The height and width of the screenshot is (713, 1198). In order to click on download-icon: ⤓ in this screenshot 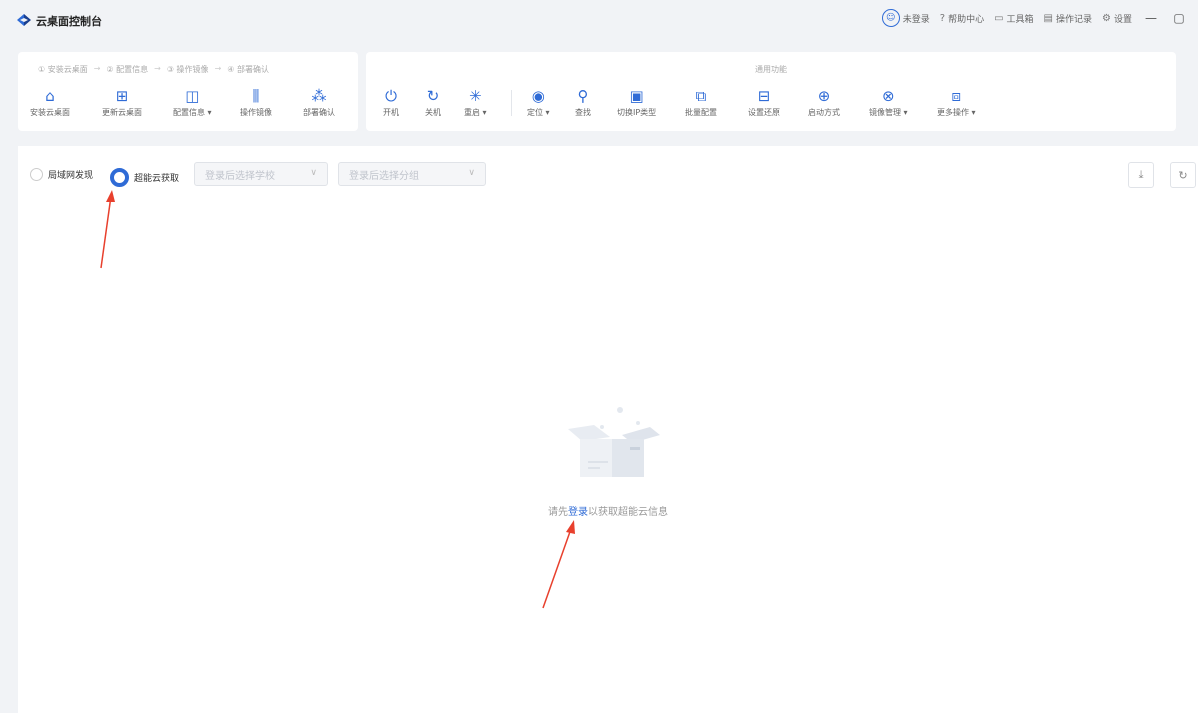, I will do `click(1141, 174)`.